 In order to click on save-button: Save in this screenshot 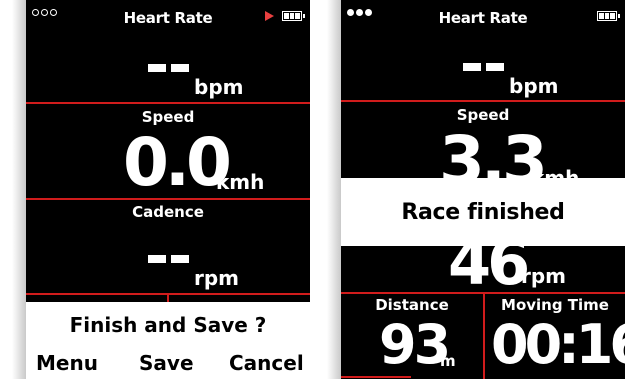, I will do `click(166, 363)`.